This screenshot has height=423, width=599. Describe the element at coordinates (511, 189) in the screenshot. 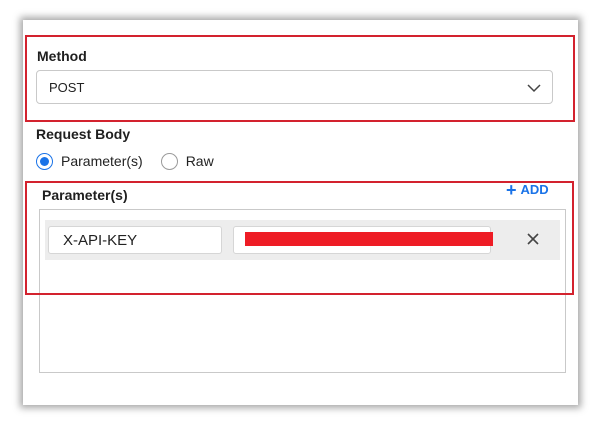

I see `plus-icon: +` at that location.